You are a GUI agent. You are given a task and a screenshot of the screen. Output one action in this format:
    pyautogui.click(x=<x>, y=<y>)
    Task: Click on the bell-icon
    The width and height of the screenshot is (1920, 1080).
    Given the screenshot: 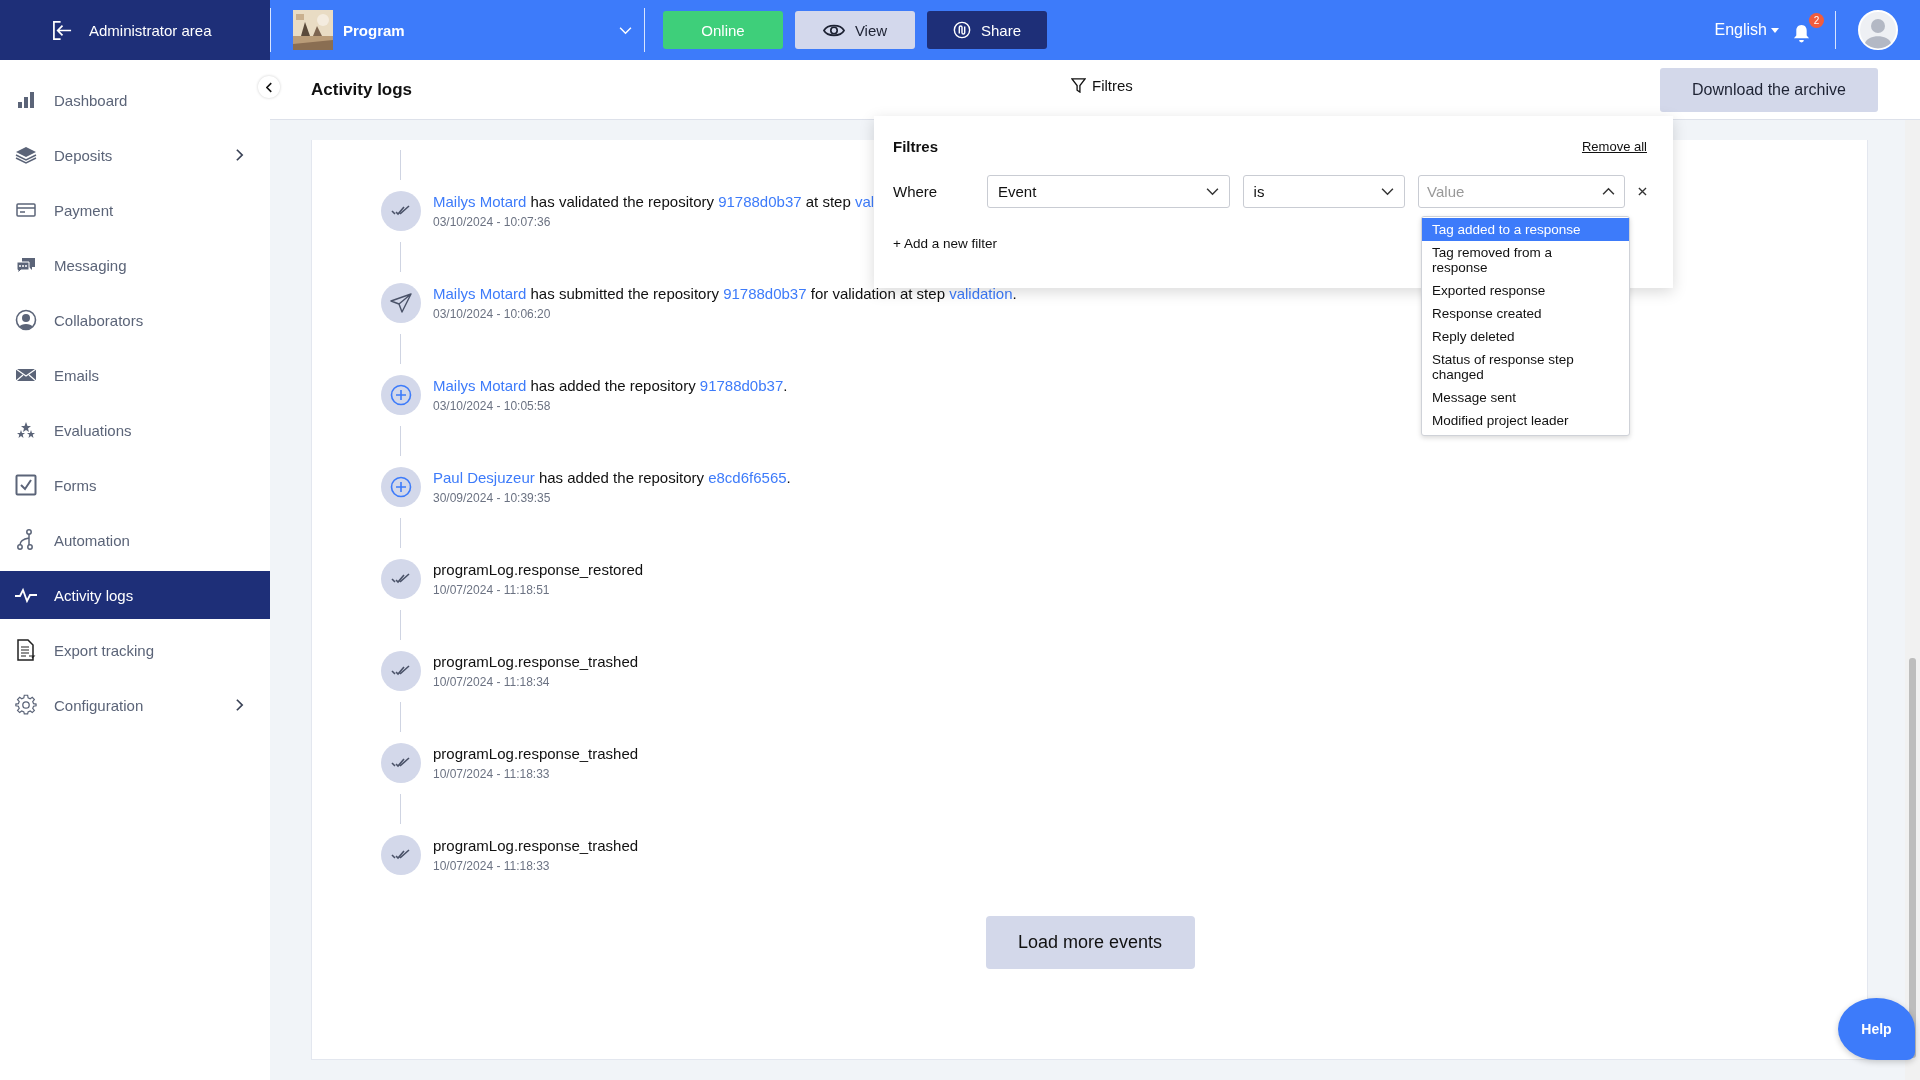 What is the action you would take?
    pyautogui.click(x=1801, y=33)
    